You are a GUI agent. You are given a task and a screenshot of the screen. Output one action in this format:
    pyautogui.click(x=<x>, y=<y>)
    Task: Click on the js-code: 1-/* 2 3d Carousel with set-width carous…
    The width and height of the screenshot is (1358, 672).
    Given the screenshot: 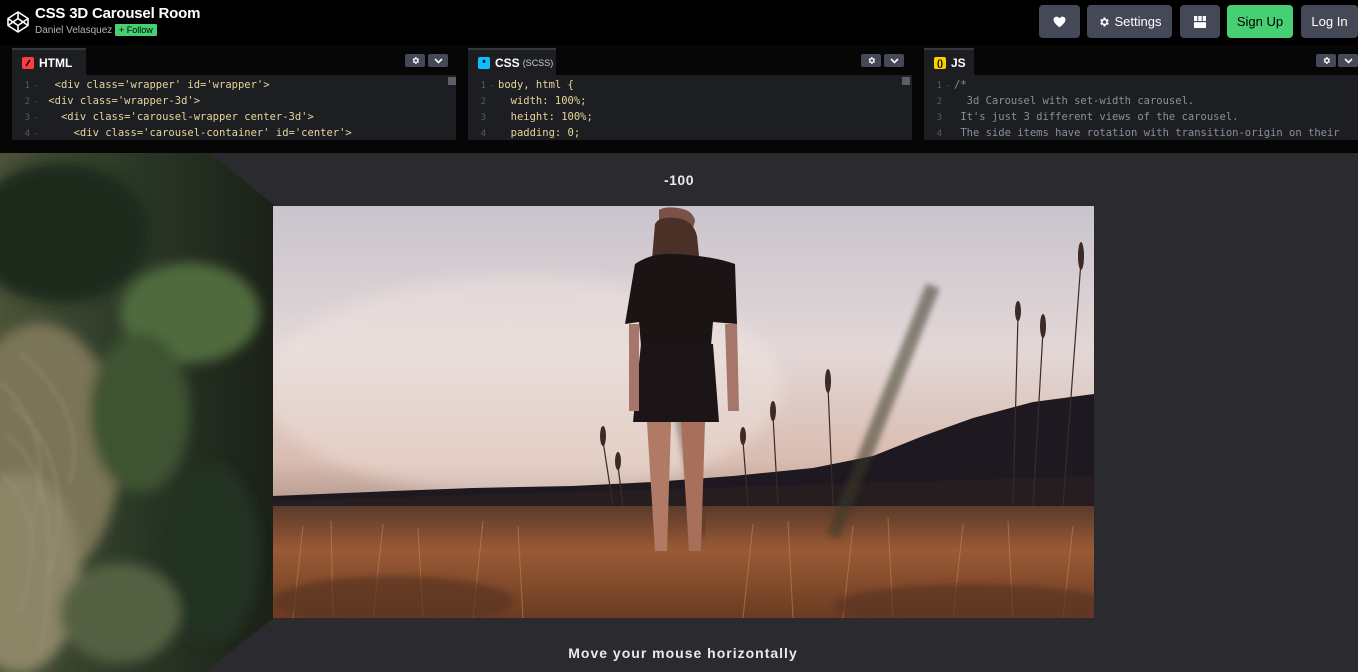 What is the action you would take?
    pyautogui.click(x=1141, y=108)
    